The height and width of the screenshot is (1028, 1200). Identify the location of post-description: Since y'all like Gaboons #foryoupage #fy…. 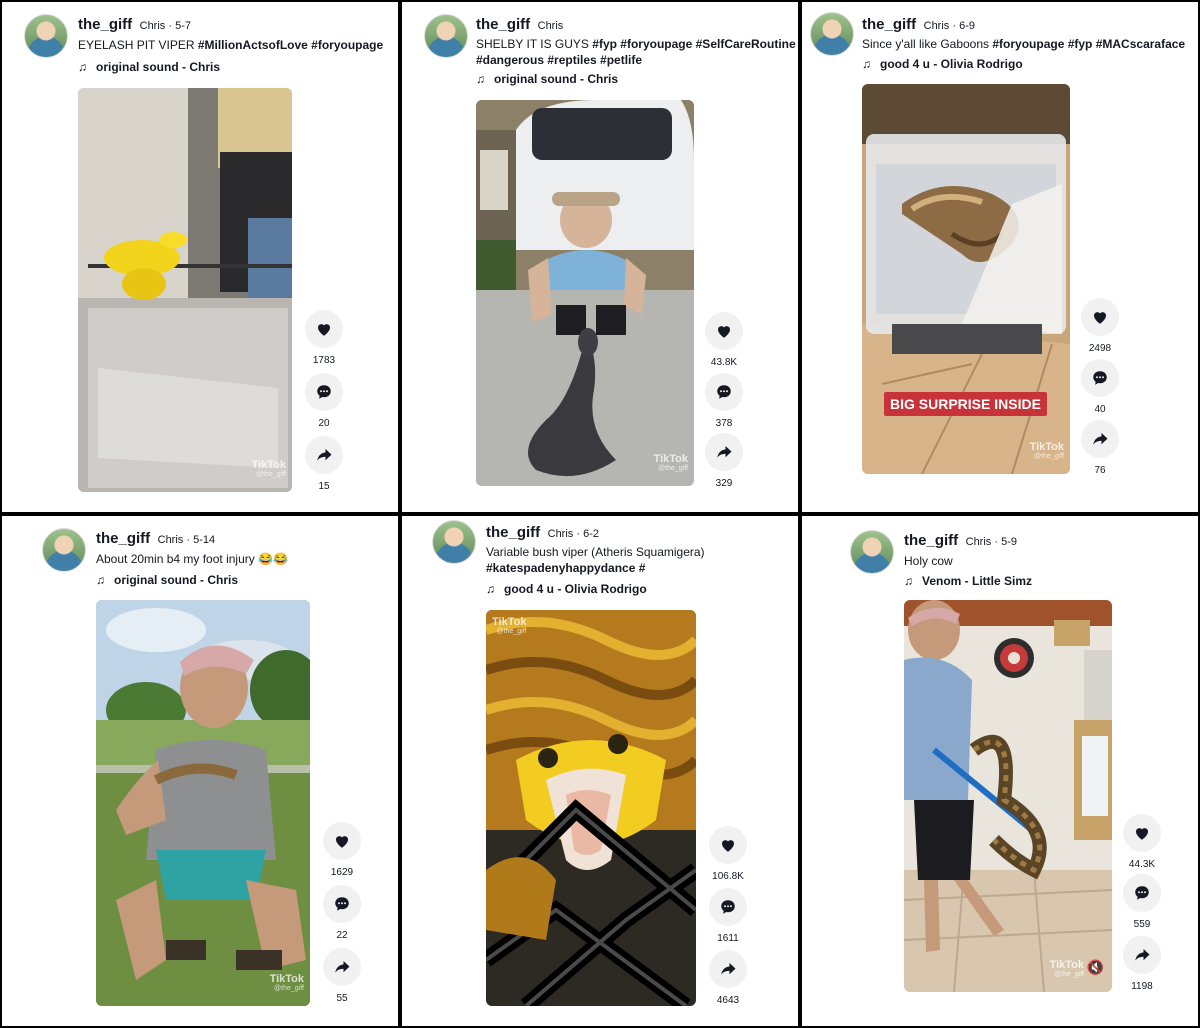
(1024, 44).